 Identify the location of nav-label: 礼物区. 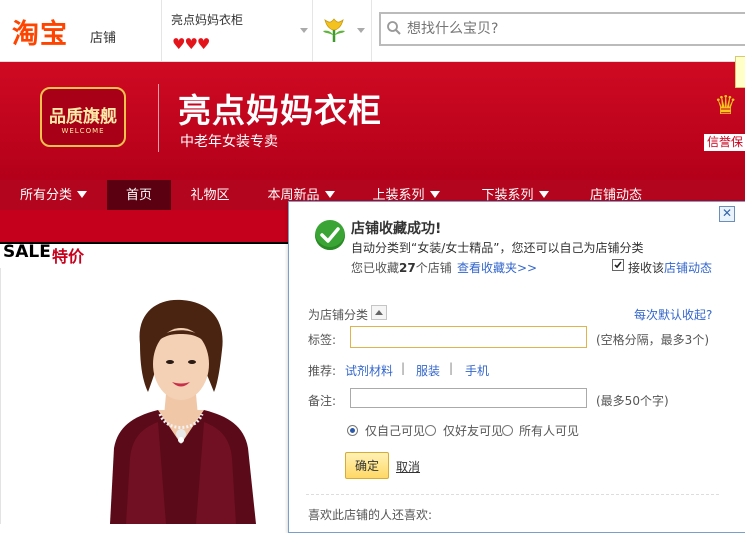
(210, 195).